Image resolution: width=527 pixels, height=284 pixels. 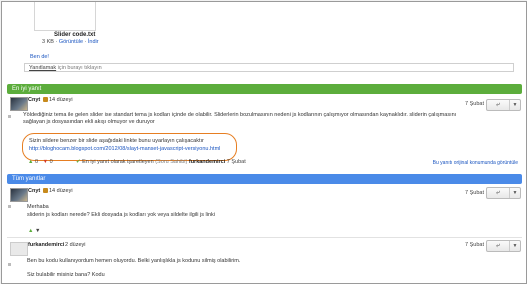 What do you see at coordinates (75, 245) in the screenshot?
I see `user-level: 2 düzeyi` at bounding box center [75, 245].